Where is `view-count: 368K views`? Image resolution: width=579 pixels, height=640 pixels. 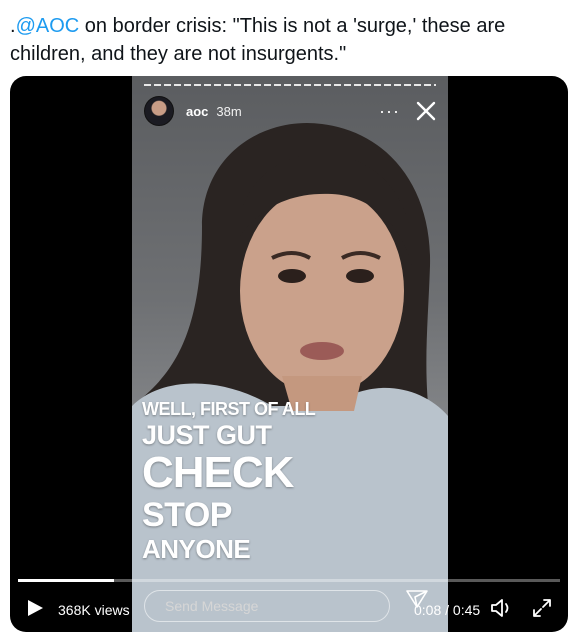
view-count: 368K views is located at coordinates (94, 610).